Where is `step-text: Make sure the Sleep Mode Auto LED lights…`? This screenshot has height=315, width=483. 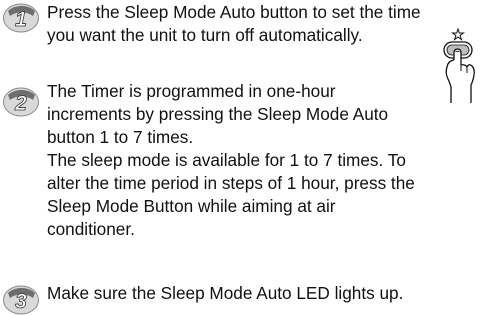 step-text: Make sure the Sleep Mode Auto LED lights… is located at coordinates (259, 293).